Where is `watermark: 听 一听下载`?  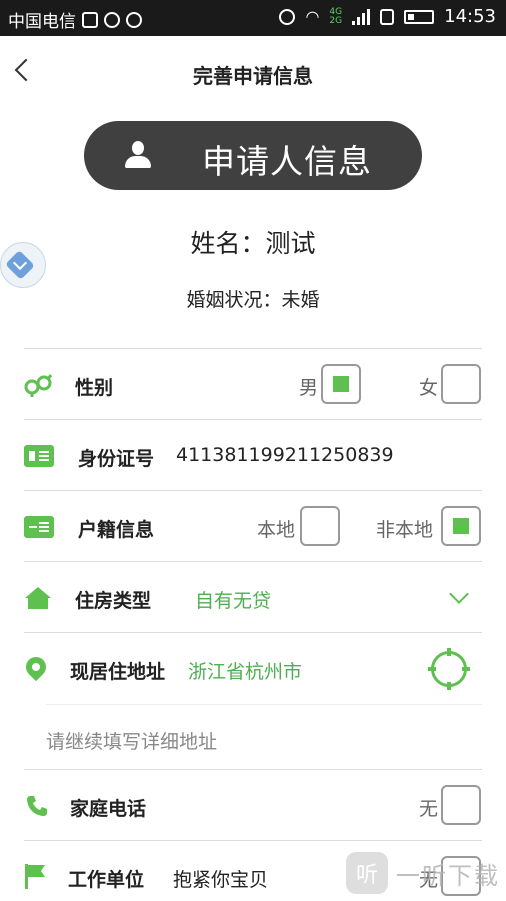
watermark: 听 一听下载 is located at coordinates (423, 873).